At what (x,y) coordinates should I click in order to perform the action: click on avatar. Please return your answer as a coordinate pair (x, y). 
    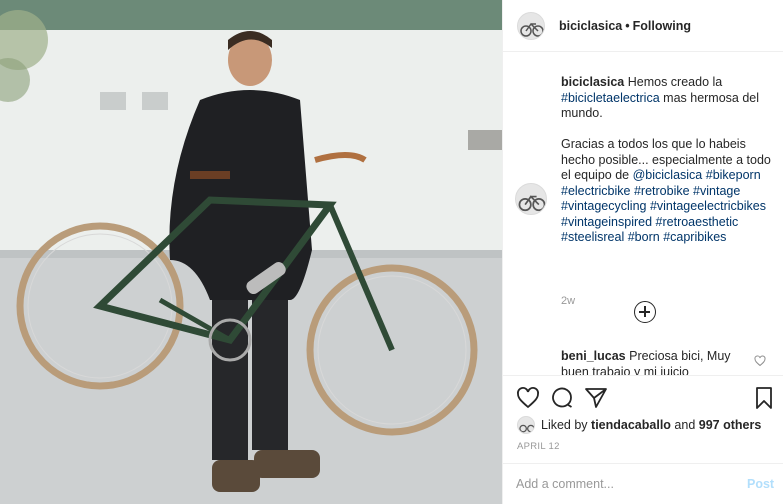
    Looking at the image, I should click on (531, 25).